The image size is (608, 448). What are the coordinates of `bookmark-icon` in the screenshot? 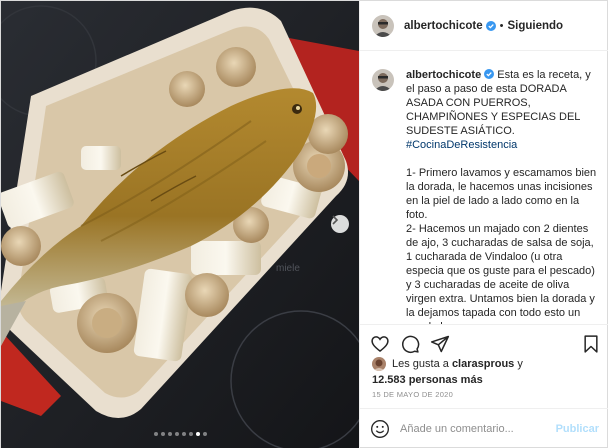 It's located at (591, 344).